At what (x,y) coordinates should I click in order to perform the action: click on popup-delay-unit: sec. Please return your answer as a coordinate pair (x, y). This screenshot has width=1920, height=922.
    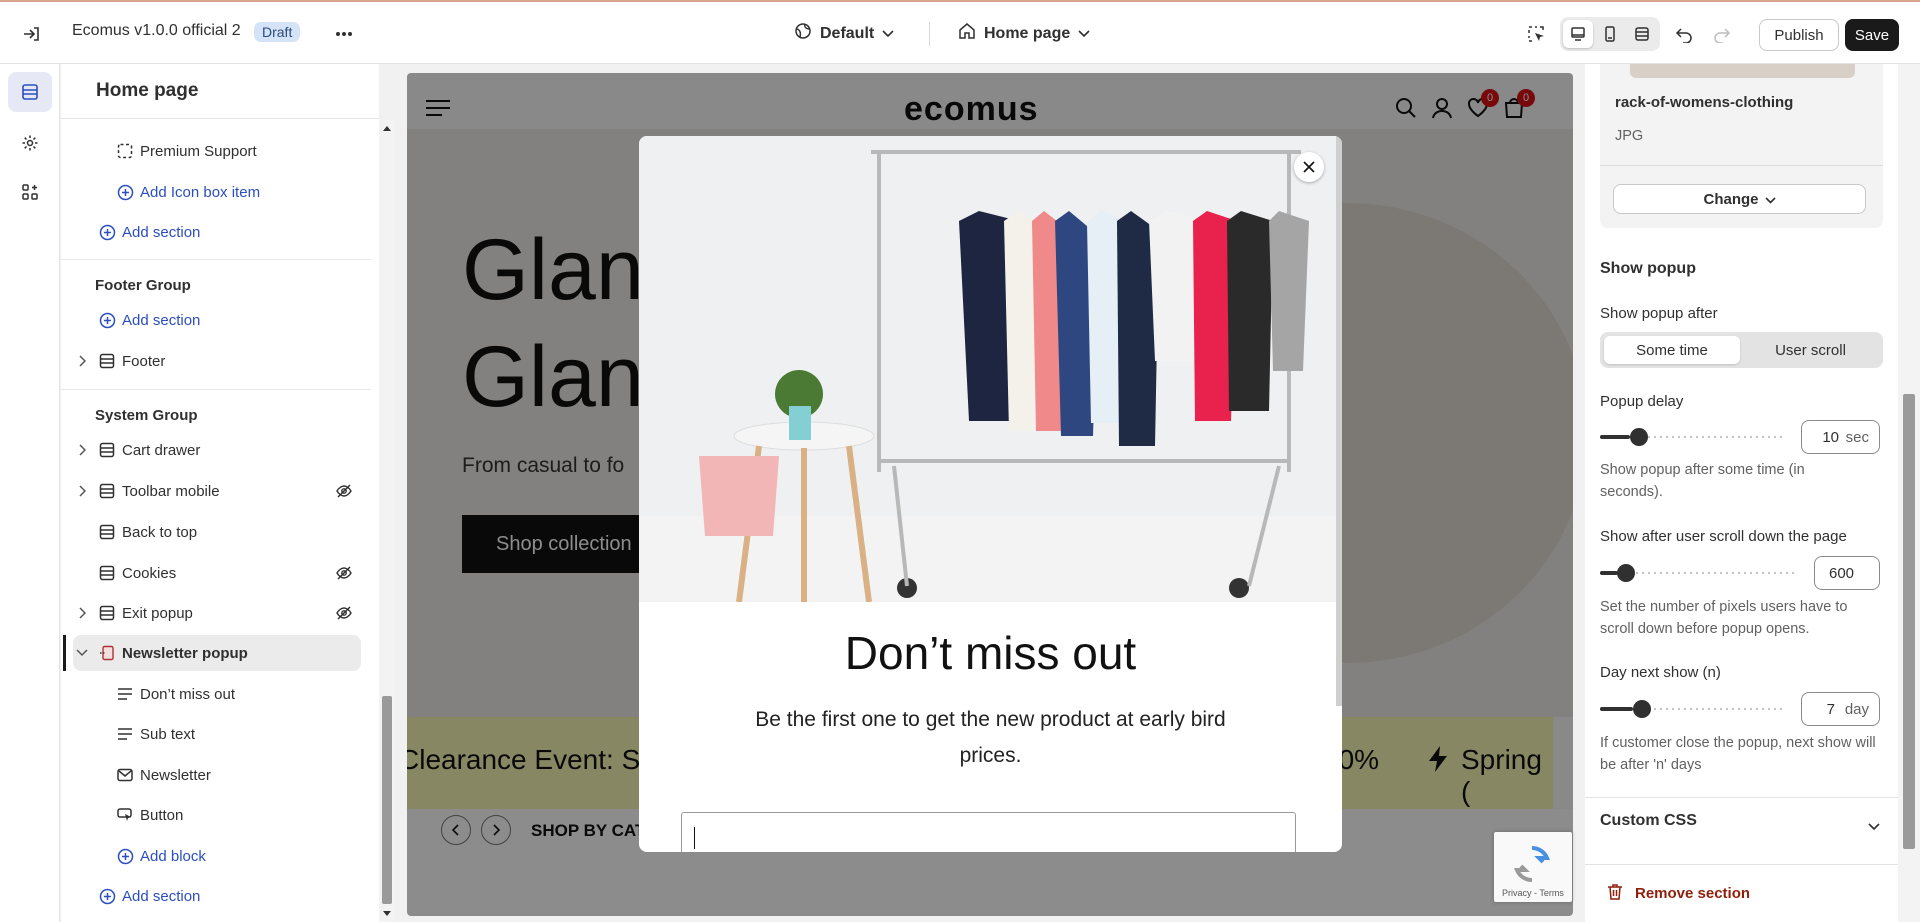
    Looking at the image, I should click on (1857, 437).